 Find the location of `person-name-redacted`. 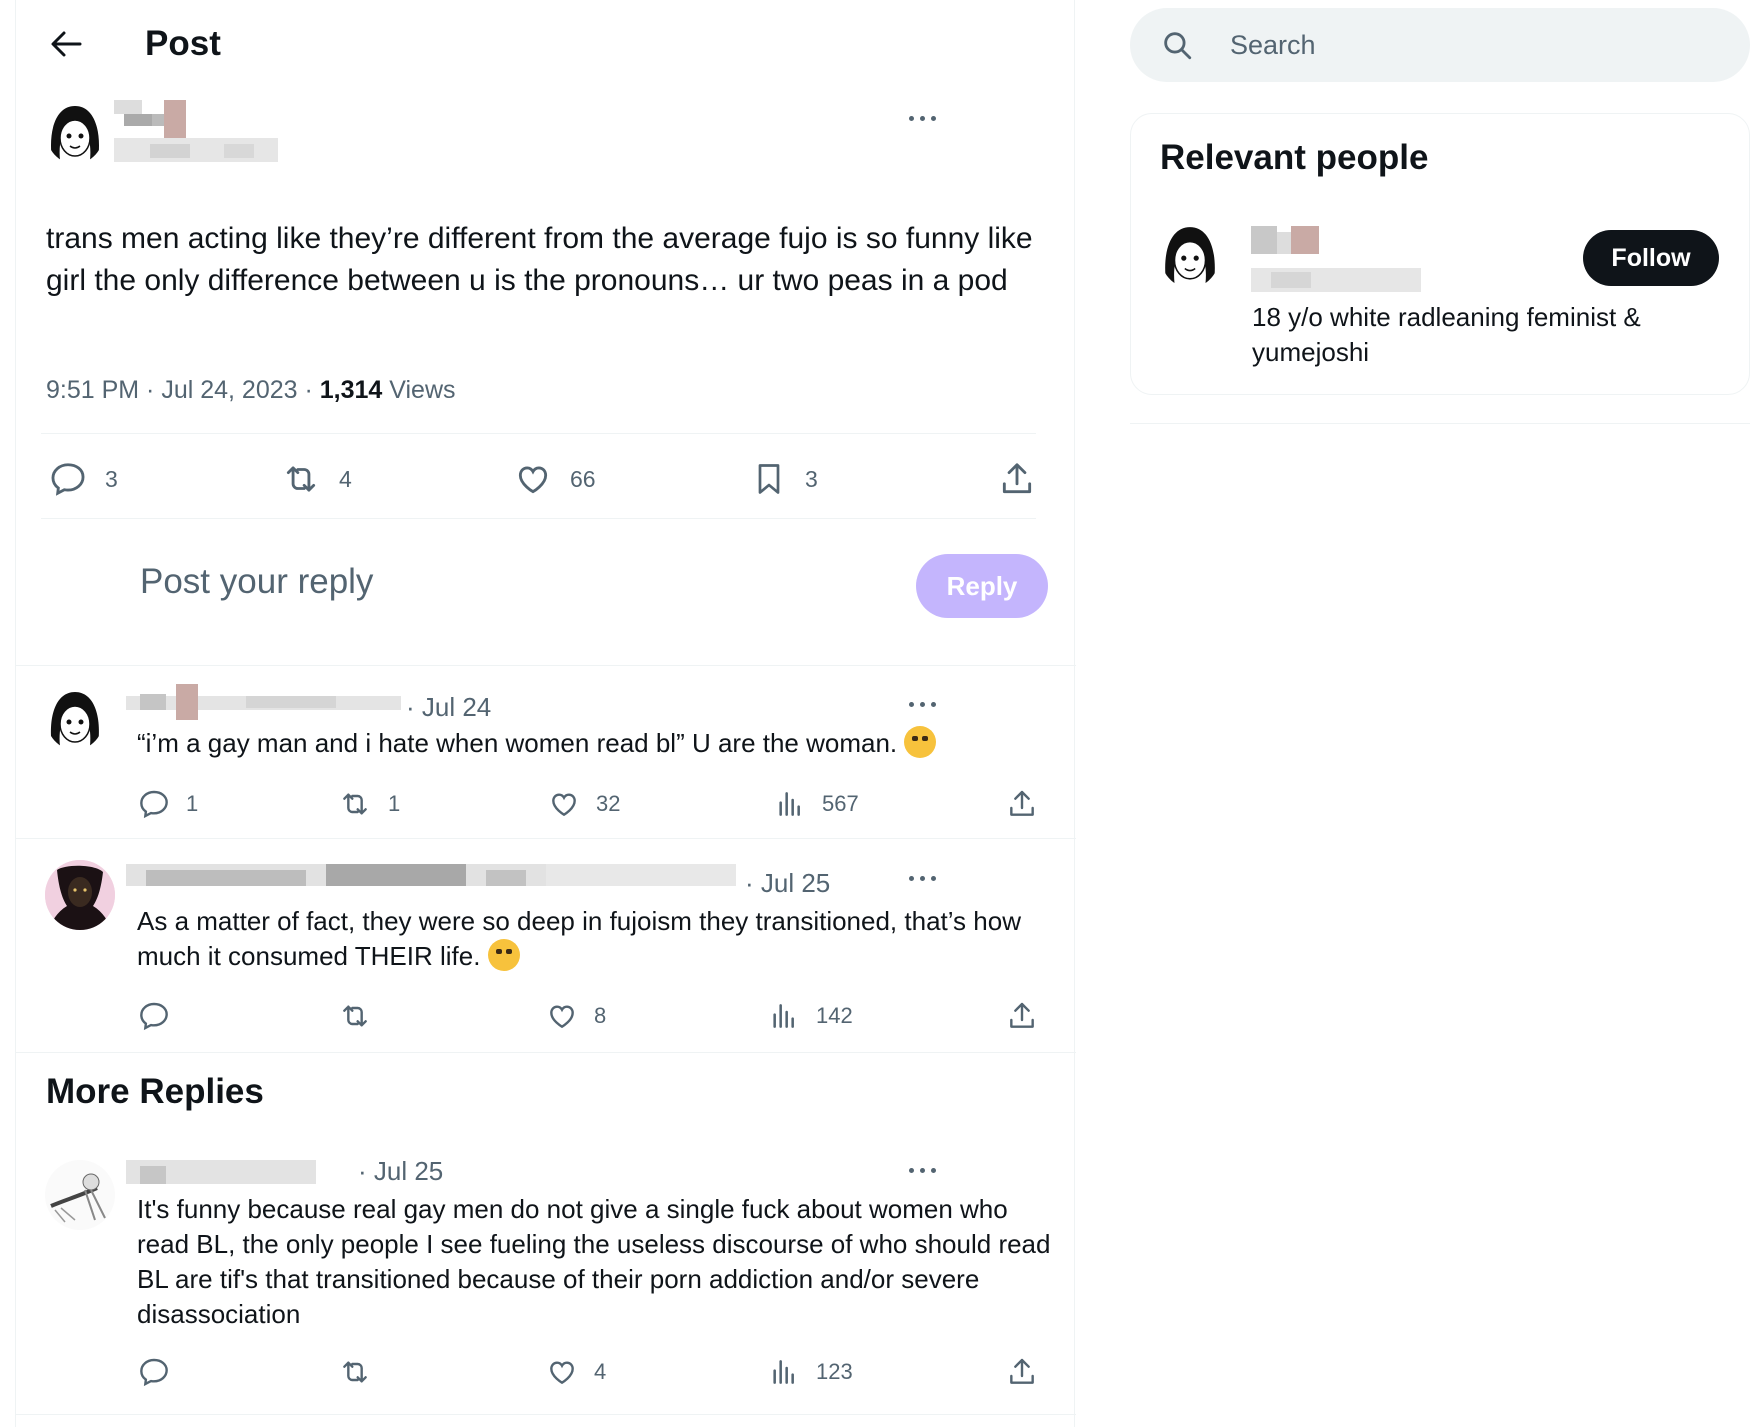

person-name-redacted is located at coordinates (1336, 260).